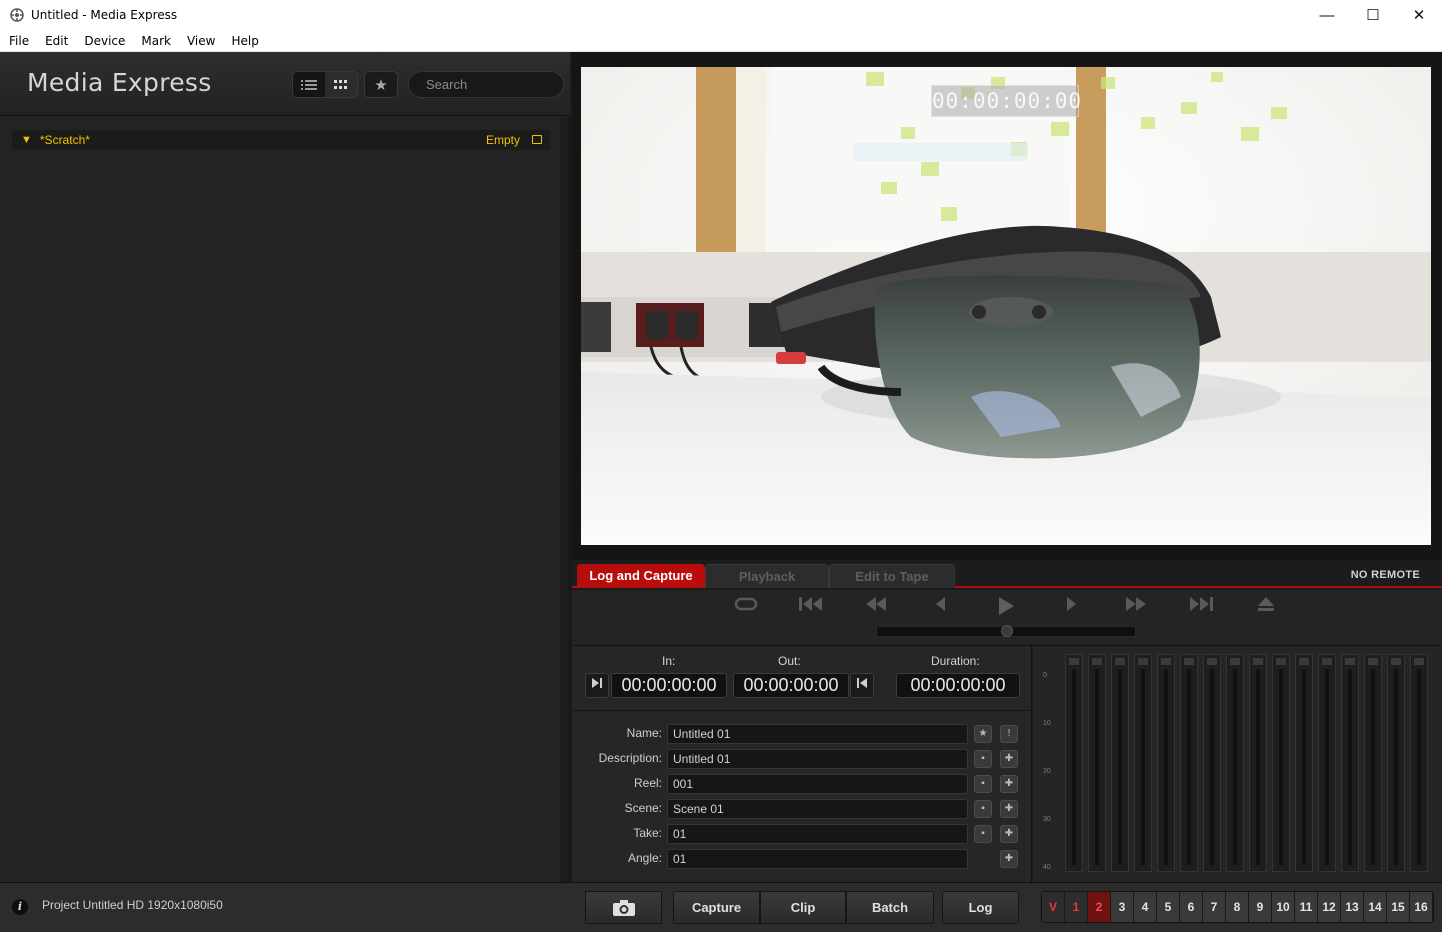 This screenshot has width=1442, height=932. What do you see at coordinates (817, 834) in the screenshot?
I see `take-field: 01` at bounding box center [817, 834].